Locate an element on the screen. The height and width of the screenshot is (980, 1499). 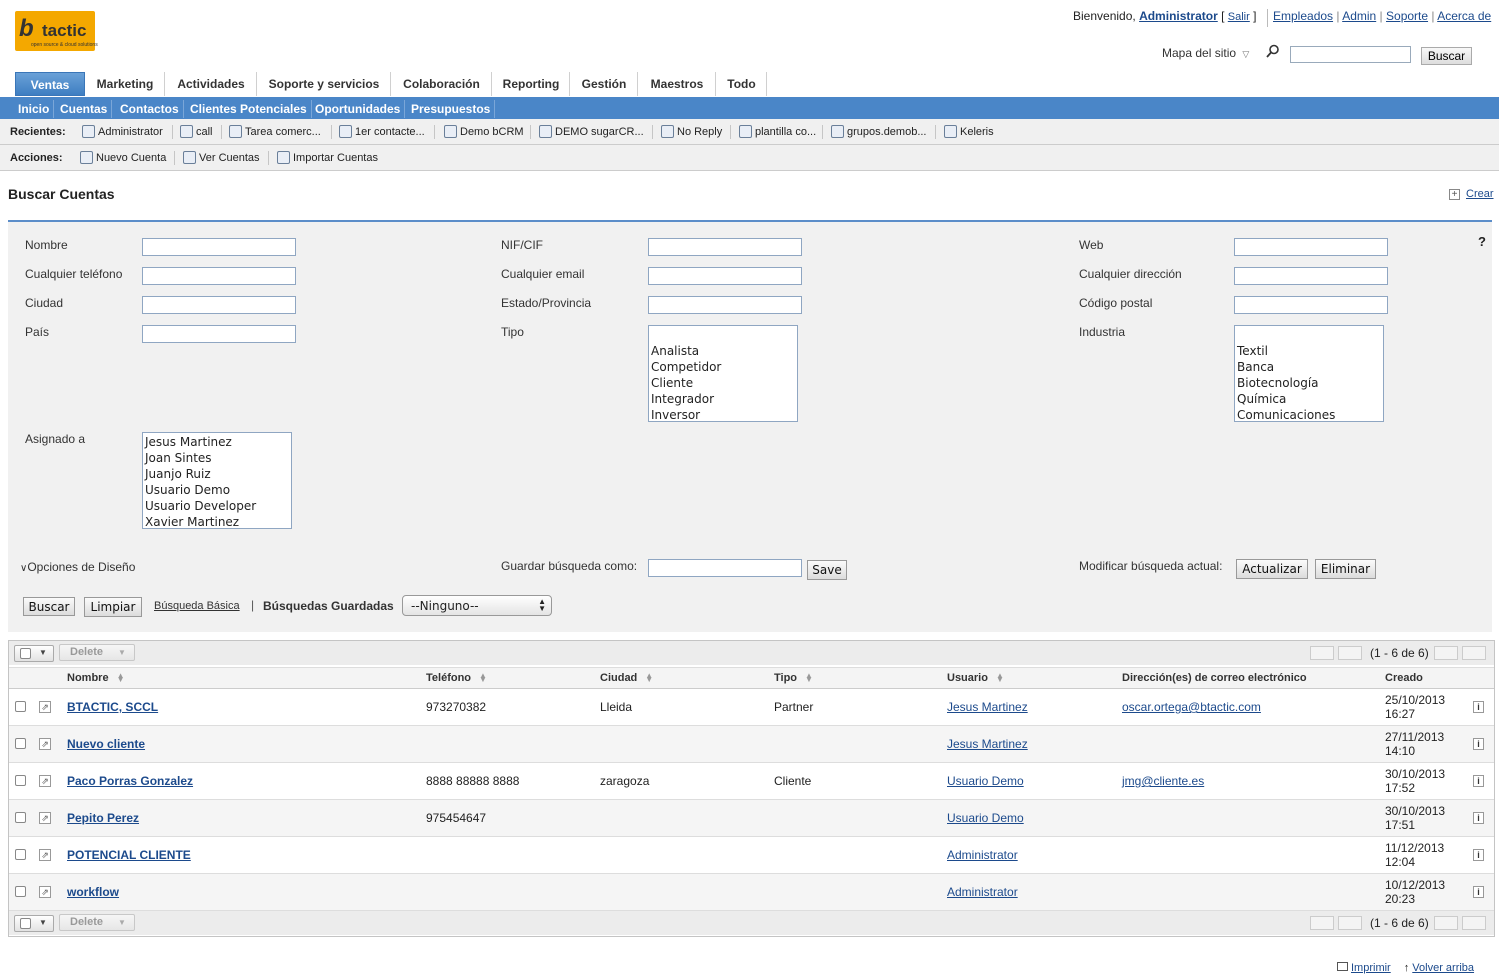
create-link: + Crear is located at coordinates (1471, 194).